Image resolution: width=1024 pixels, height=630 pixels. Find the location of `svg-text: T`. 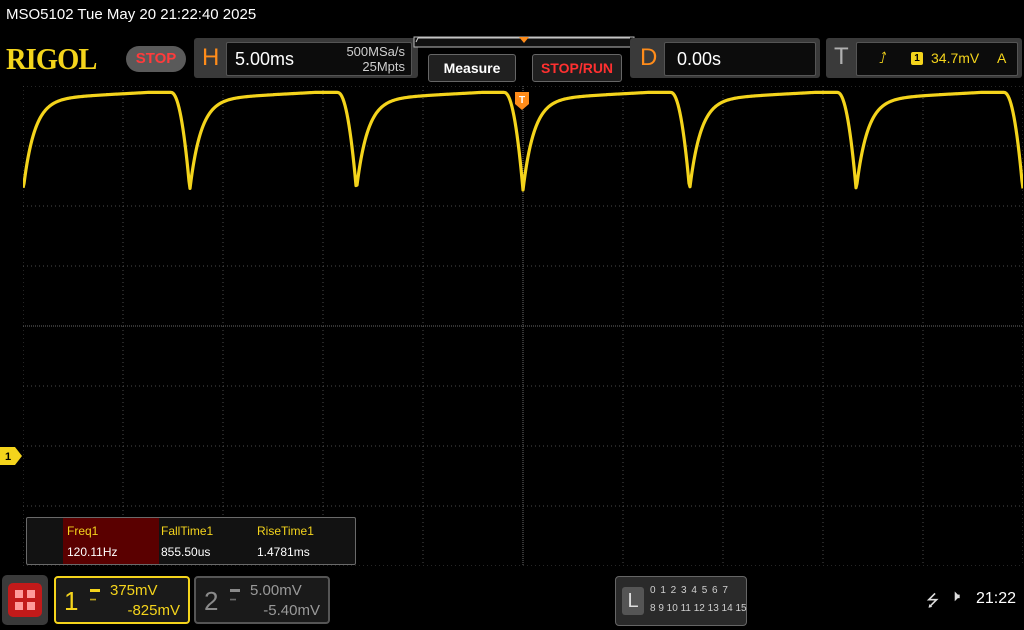

svg-text: T is located at coordinates (522, 100).